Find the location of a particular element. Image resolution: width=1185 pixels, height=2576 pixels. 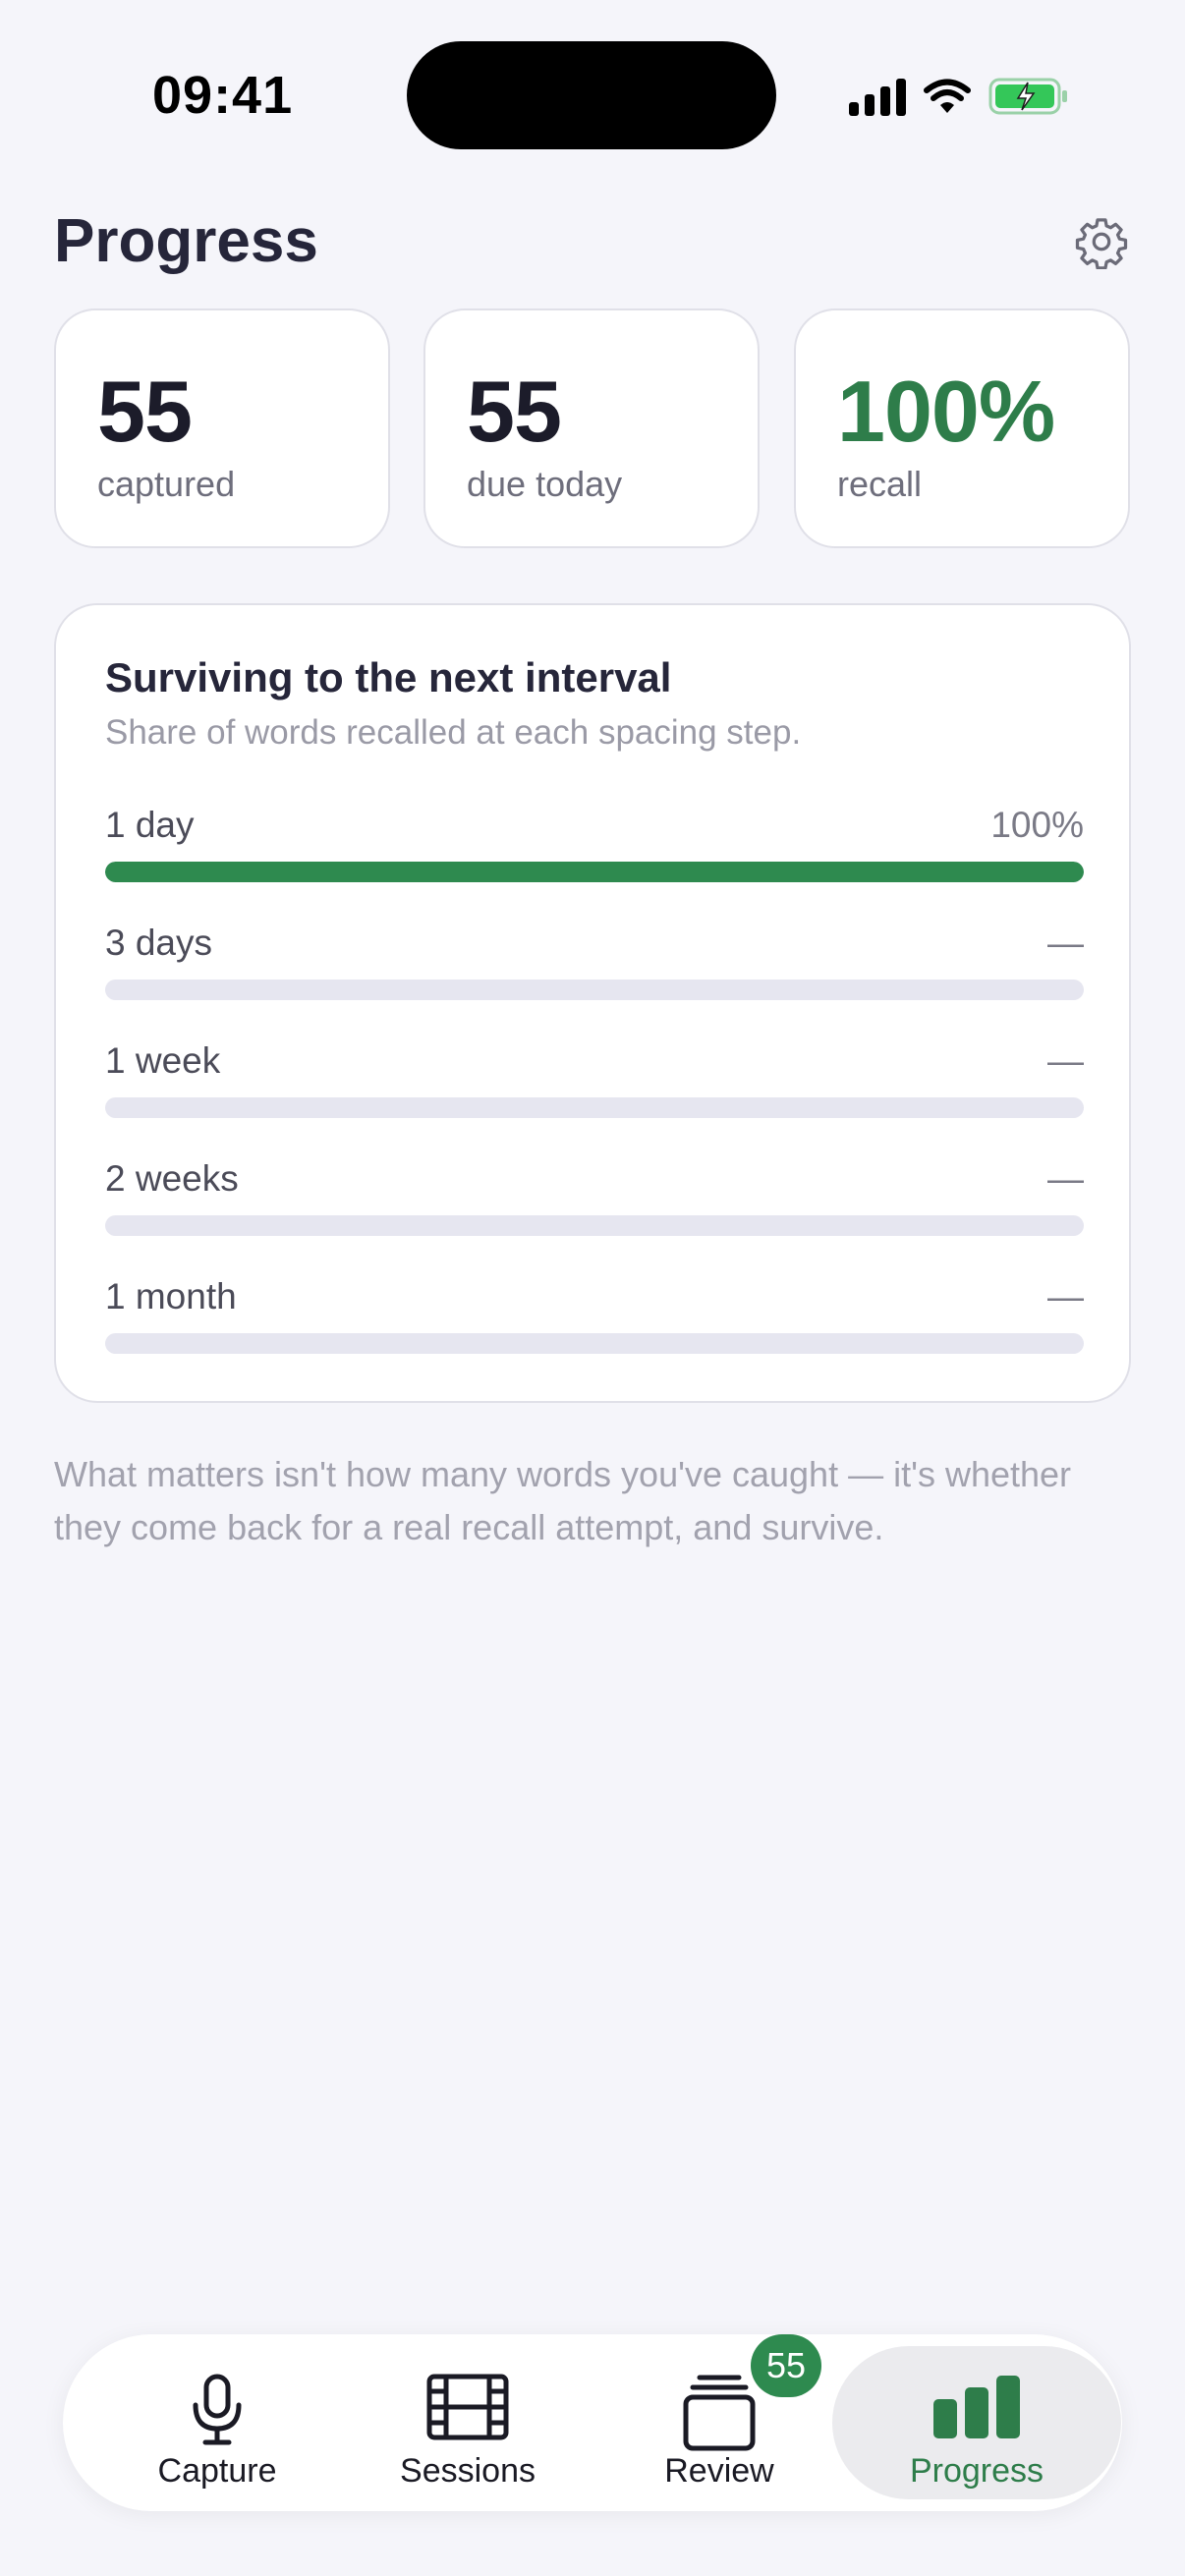

stat-card-recall: 100% recall is located at coordinates (962, 428).